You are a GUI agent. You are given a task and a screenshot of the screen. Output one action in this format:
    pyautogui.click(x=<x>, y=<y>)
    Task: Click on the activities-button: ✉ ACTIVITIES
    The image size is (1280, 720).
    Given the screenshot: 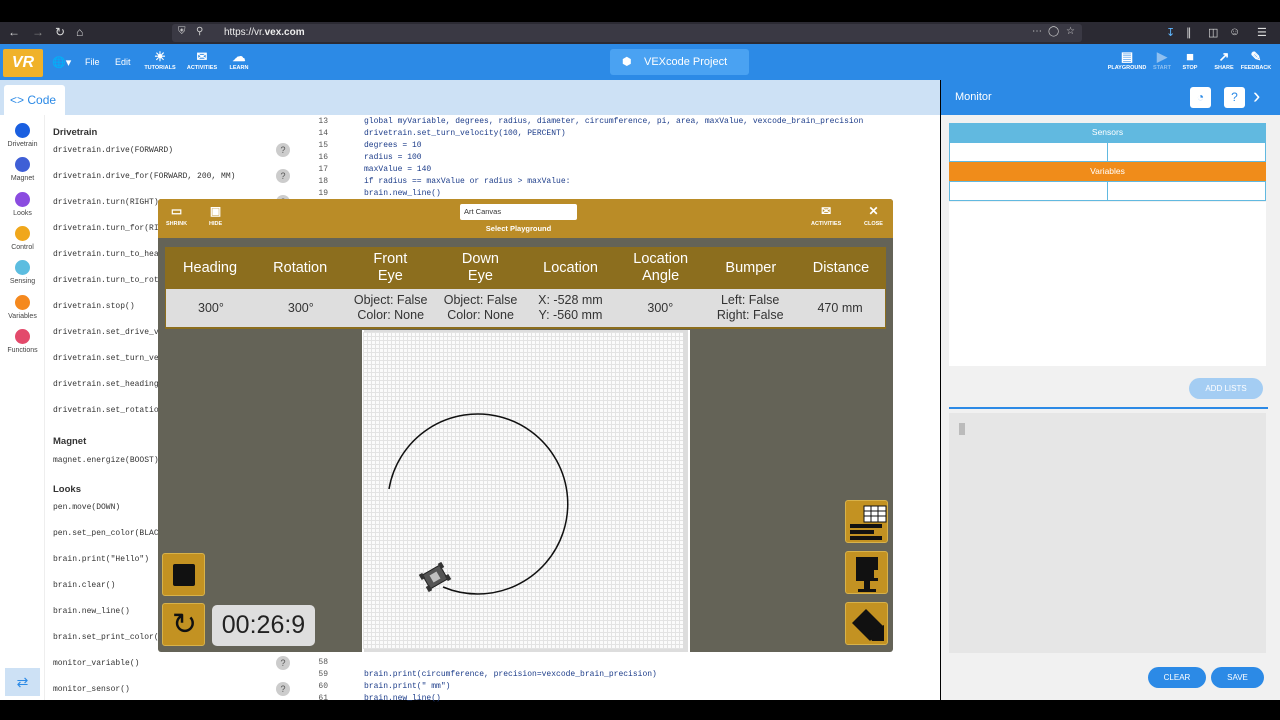 What is the action you would take?
    pyautogui.click(x=202, y=61)
    